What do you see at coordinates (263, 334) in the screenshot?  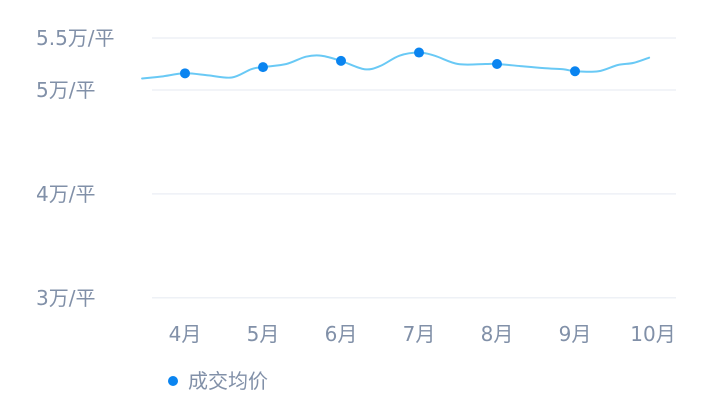 I see `x-tick-label: 5月` at bounding box center [263, 334].